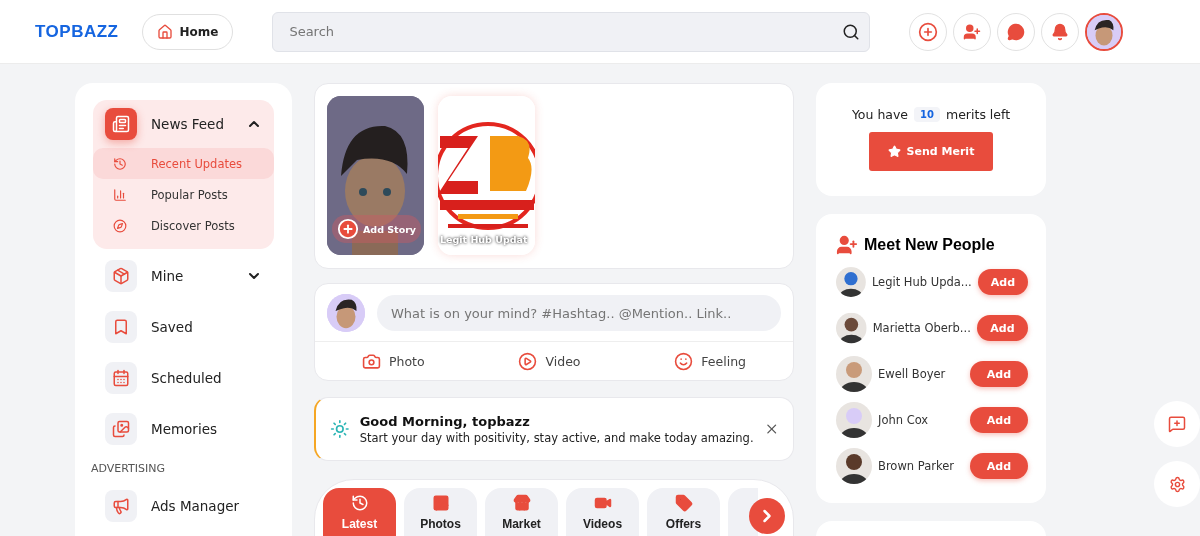 The height and width of the screenshot is (536, 1200). What do you see at coordinates (528, 361) in the screenshot?
I see `play-icon` at bounding box center [528, 361].